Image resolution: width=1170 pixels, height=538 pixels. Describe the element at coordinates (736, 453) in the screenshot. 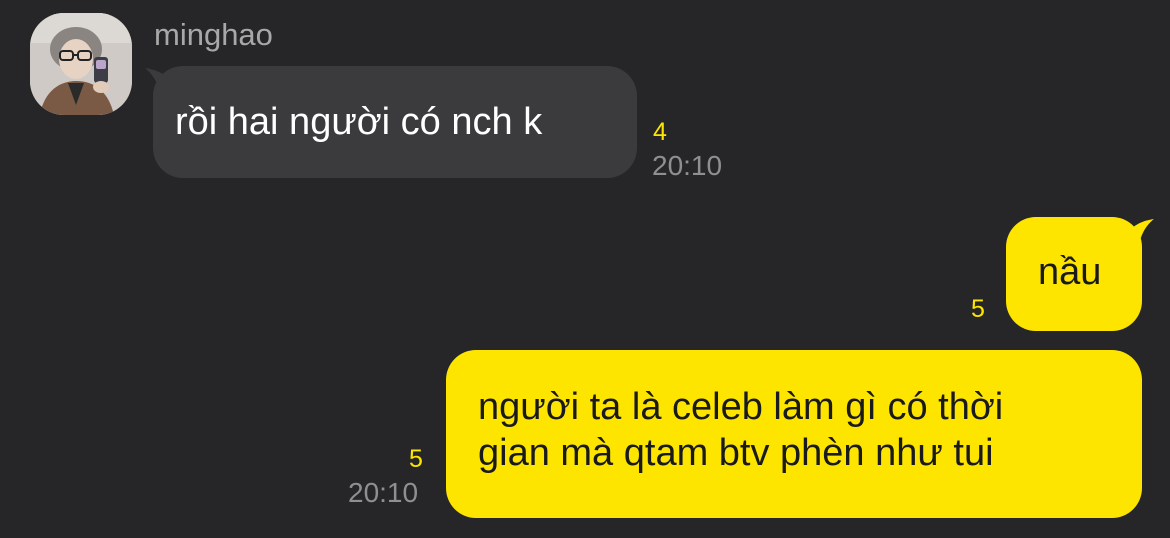

I see `outgoing-message-line: gian mà qtam btv phèn như tui` at that location.